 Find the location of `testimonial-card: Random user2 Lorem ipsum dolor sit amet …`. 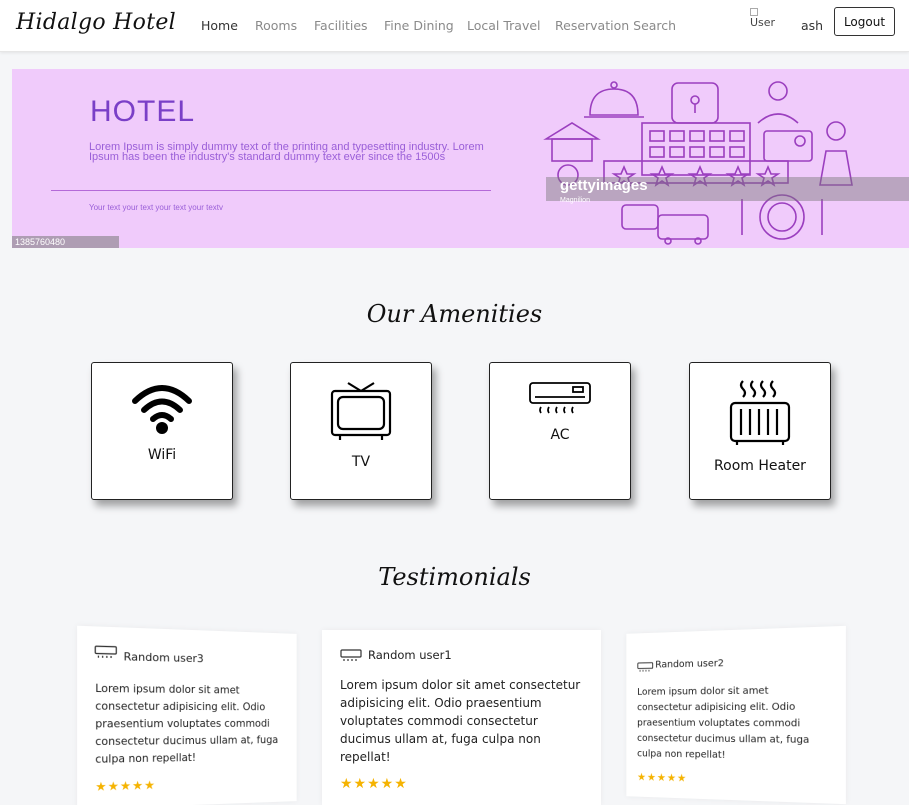

testimonial-card: Random user2 Lorem ipsum dolor sit amet … is located at coordinates (736, 715).